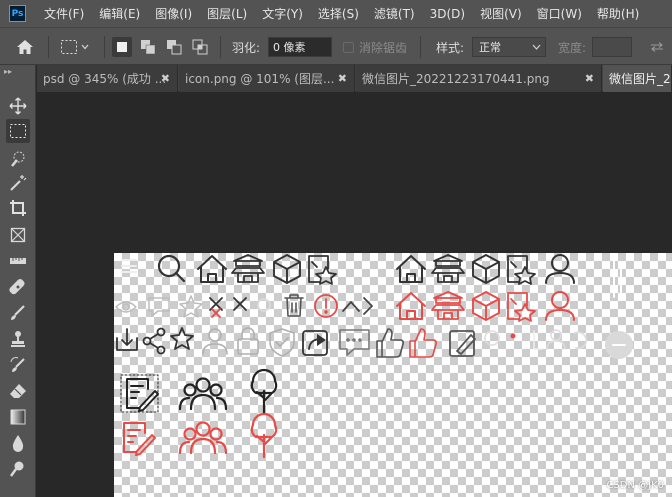  I want to click on menu-edit: 编辑(E), so click(119, 13).